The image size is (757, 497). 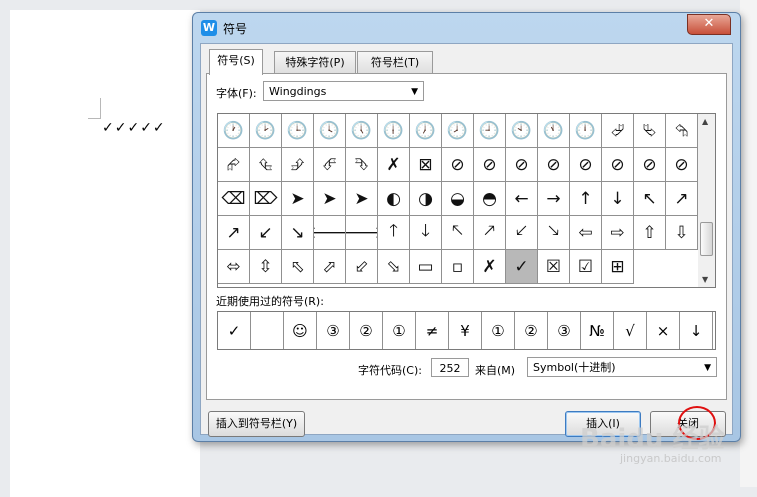 What do you see at coordinates (266, 233) in the screenshot?
I see `symbol-cell: ↙` at bounding box center [266, 233].